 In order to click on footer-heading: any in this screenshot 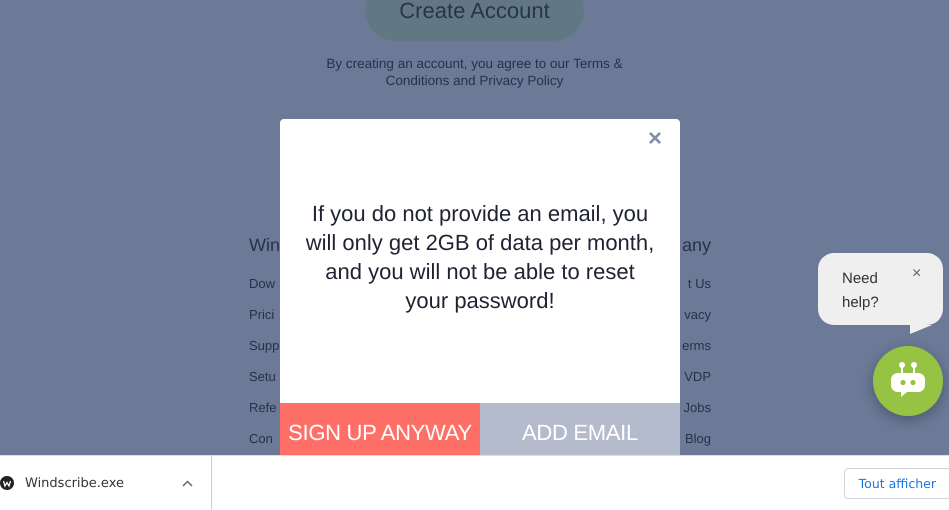, I will do `click(696, 245)`.